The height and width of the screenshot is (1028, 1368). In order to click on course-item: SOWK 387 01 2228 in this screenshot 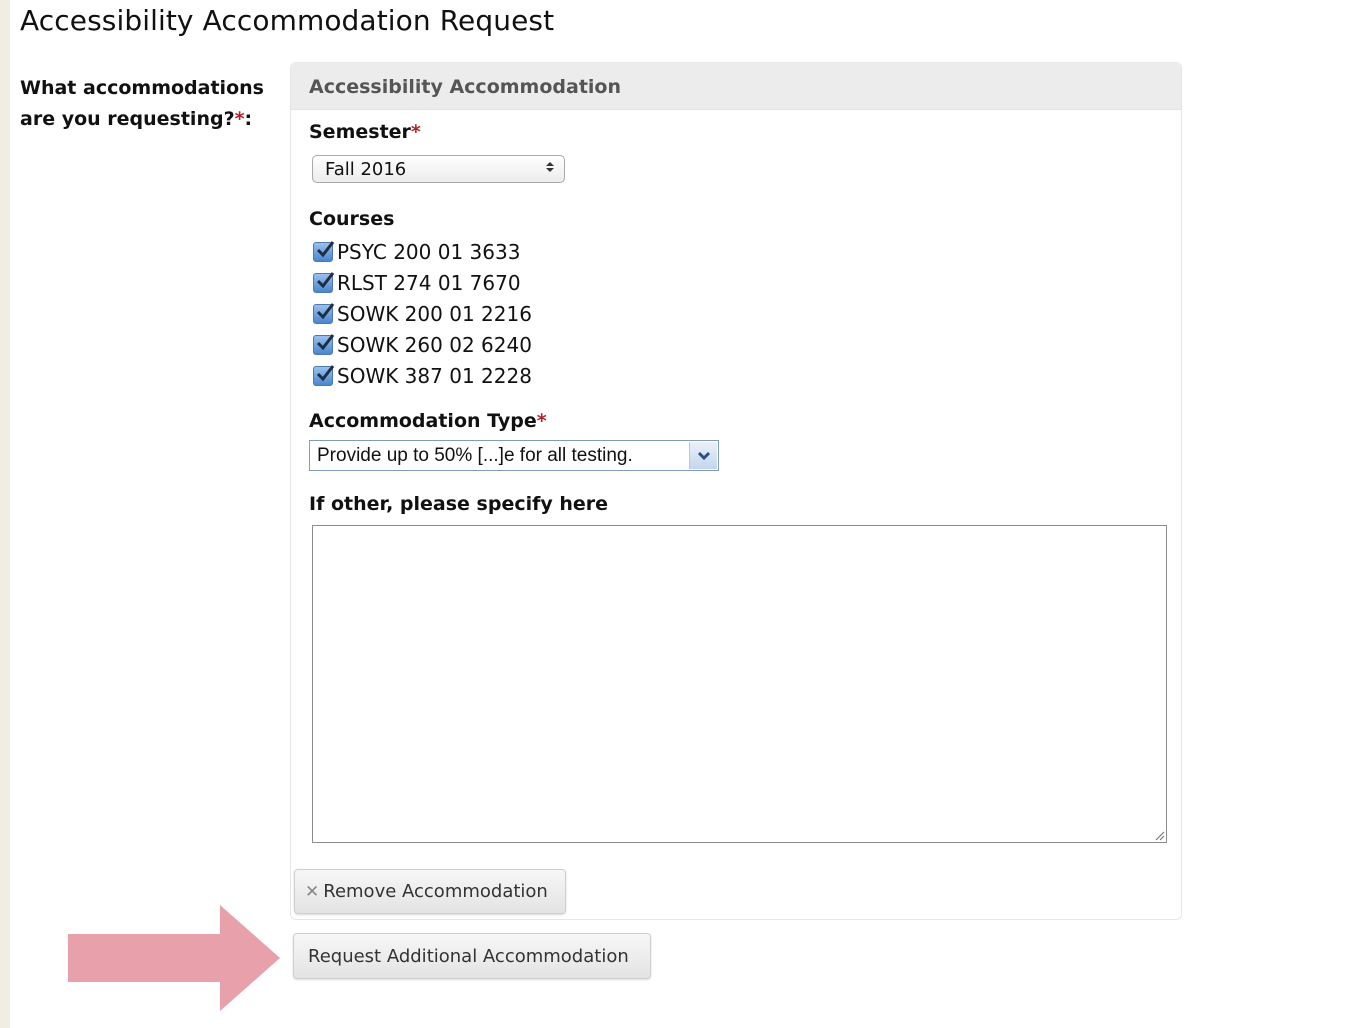, I will do `click(422, 375)`.